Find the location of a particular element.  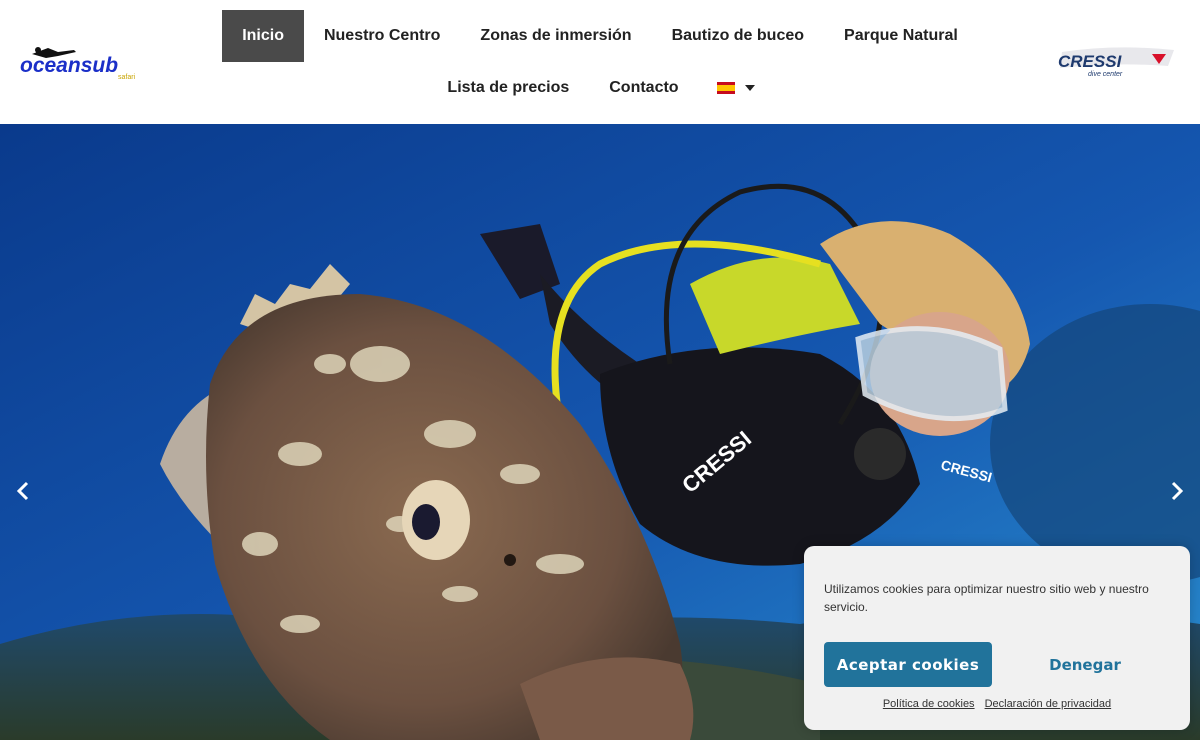

privacy-statement-link: Declaración de privacidad is located at coordinates (1048, 704).